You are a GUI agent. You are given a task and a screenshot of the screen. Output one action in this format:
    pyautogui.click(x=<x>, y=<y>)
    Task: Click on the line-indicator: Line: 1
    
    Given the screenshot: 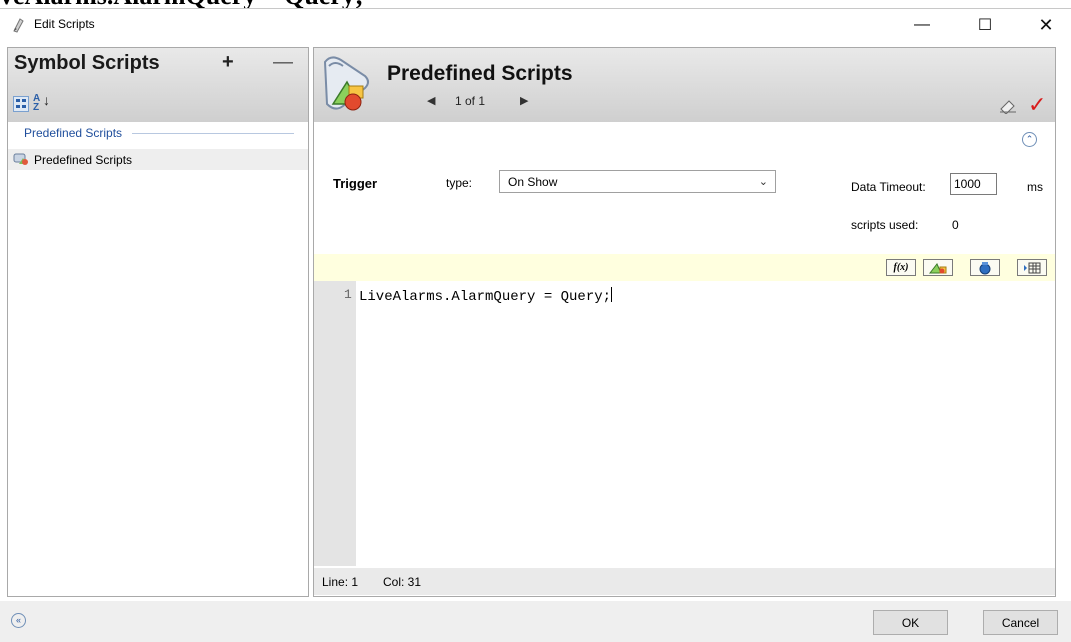 What is the action you would take?
    pyautogui.click(x=340, y=582)
    